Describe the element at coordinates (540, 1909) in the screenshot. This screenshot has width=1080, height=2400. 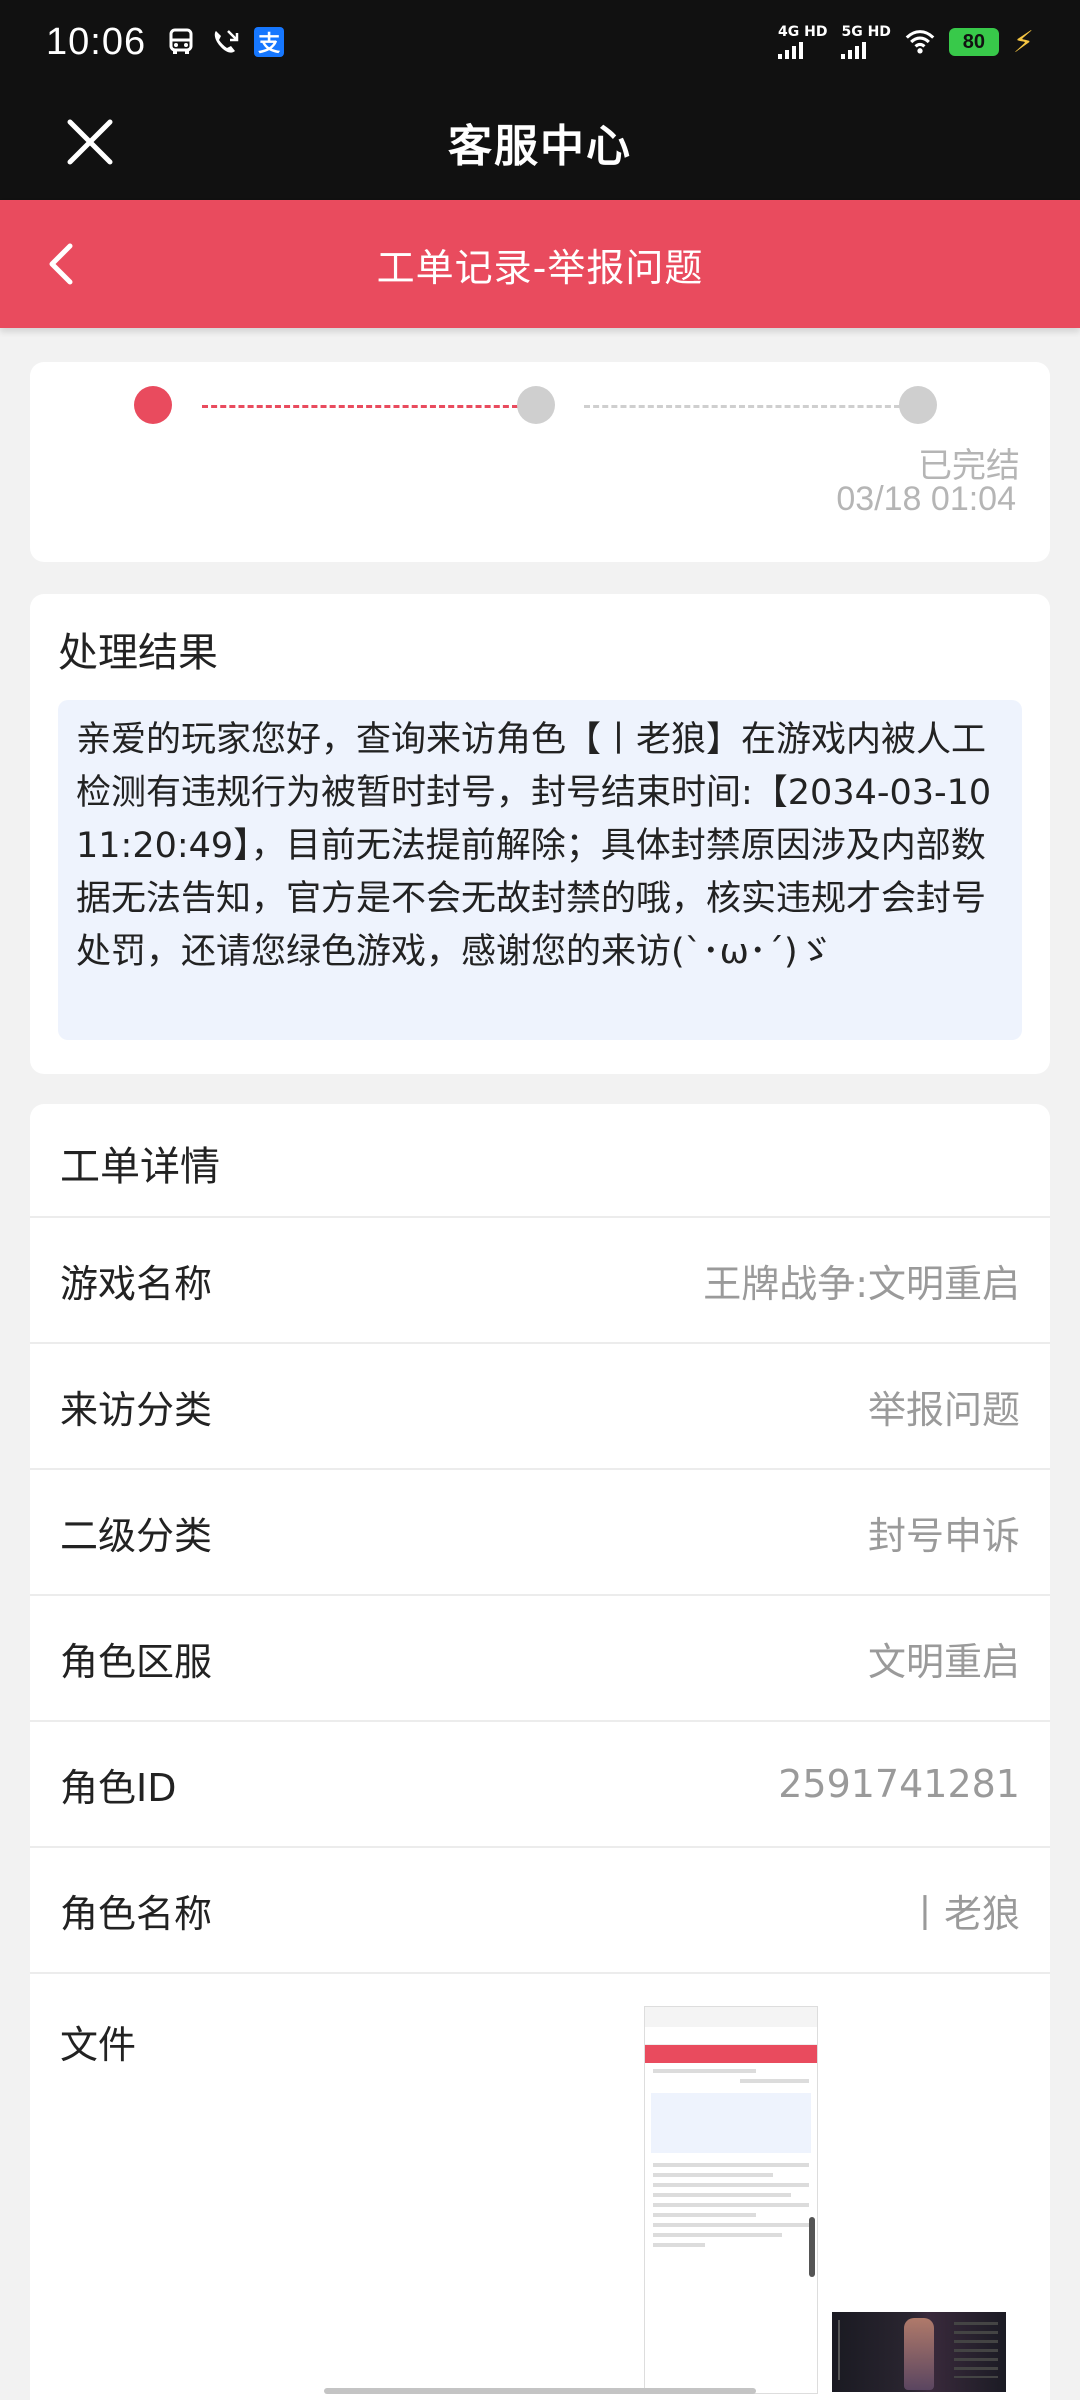
I see `detail-row-role-name: 角色名称 丨老狼` at that location.